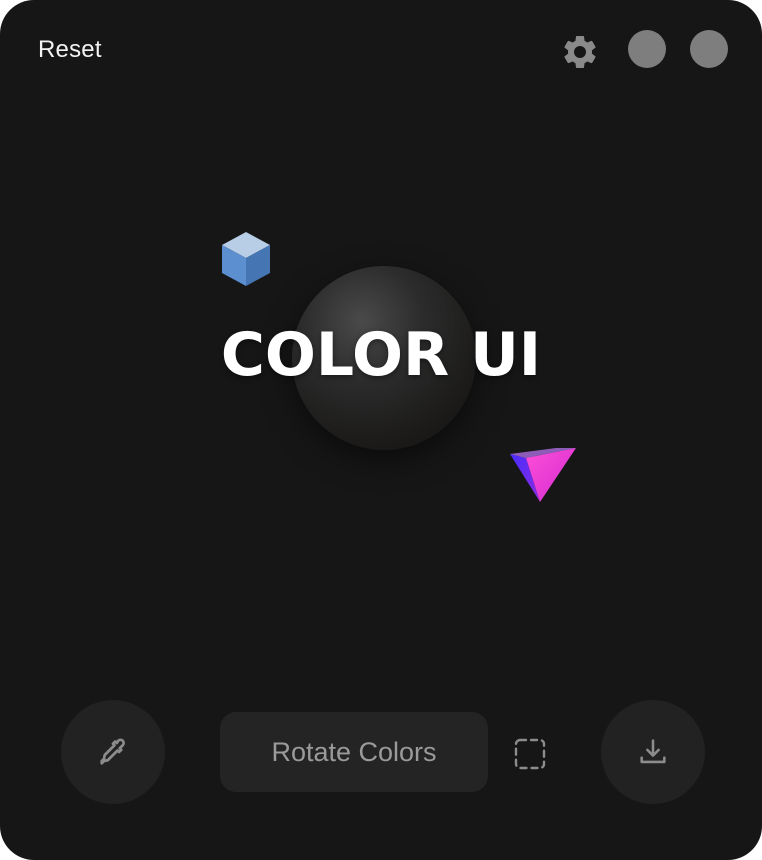  Describe the element at coordinates (543, 475) in the screenshot. I see `pyramid-shape` at that location.